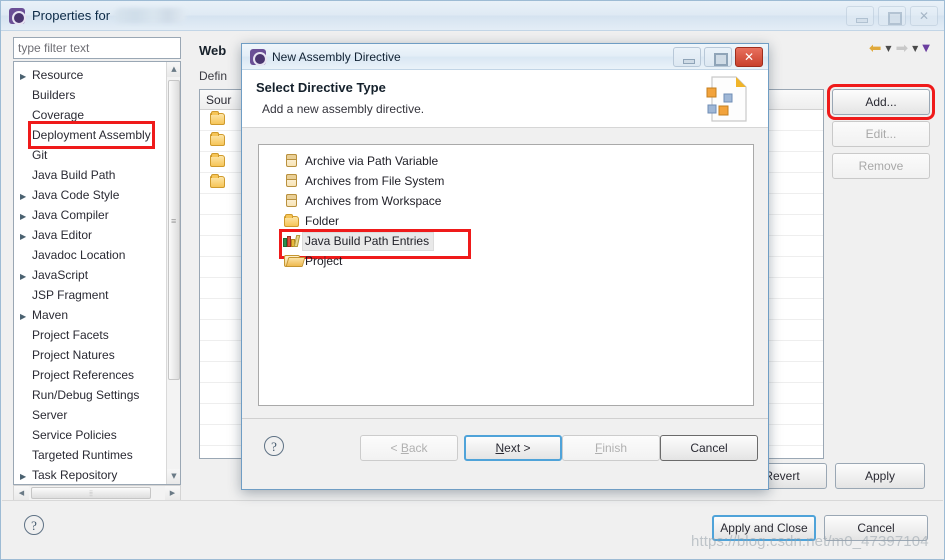  I want to click on tree-item-label: Java Code Style, so click(76, 195).